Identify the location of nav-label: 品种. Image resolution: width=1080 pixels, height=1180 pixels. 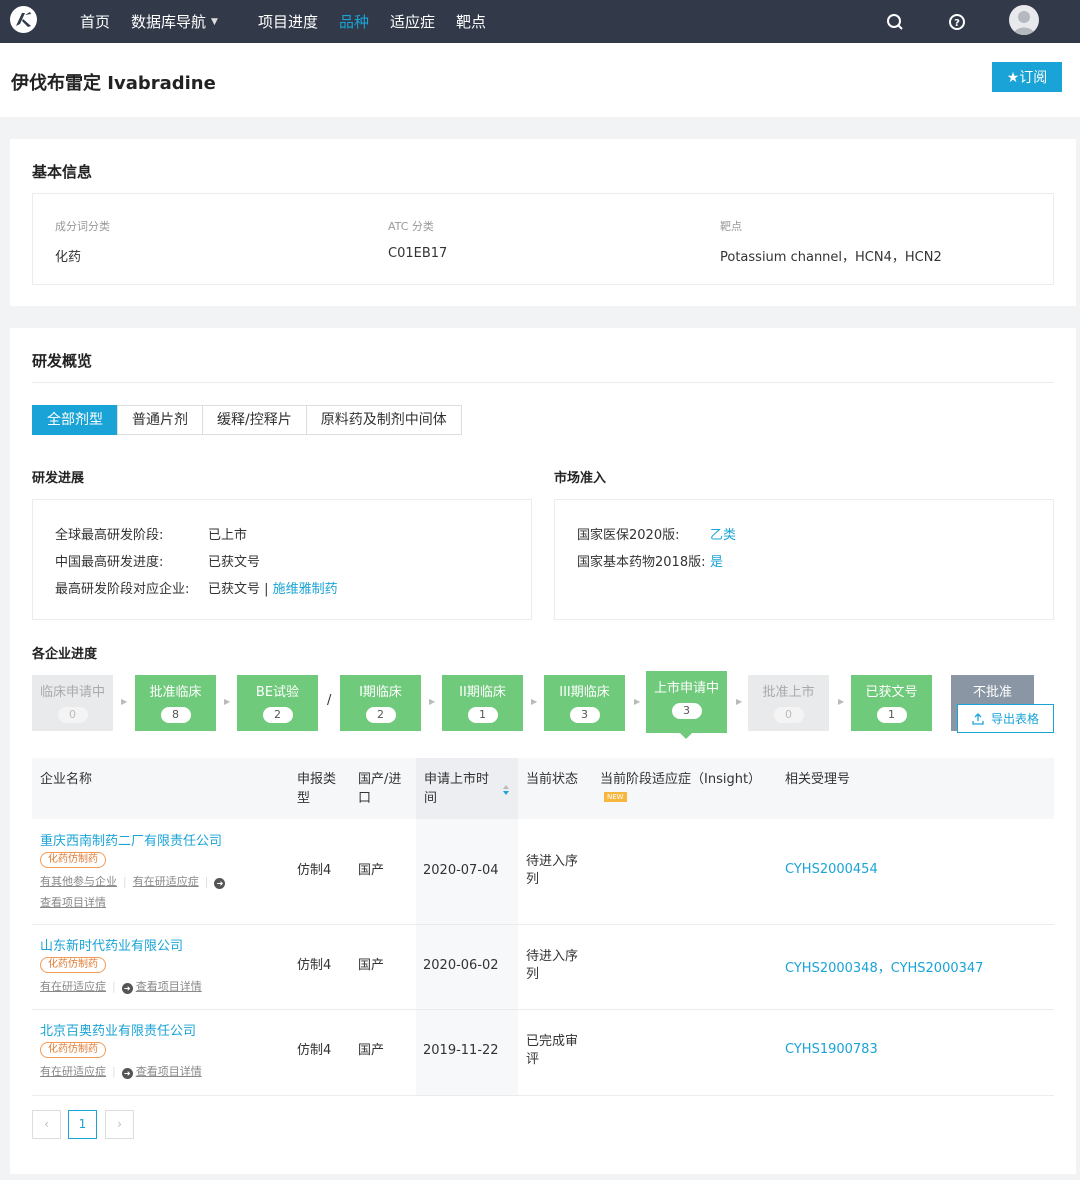
(353, 22).